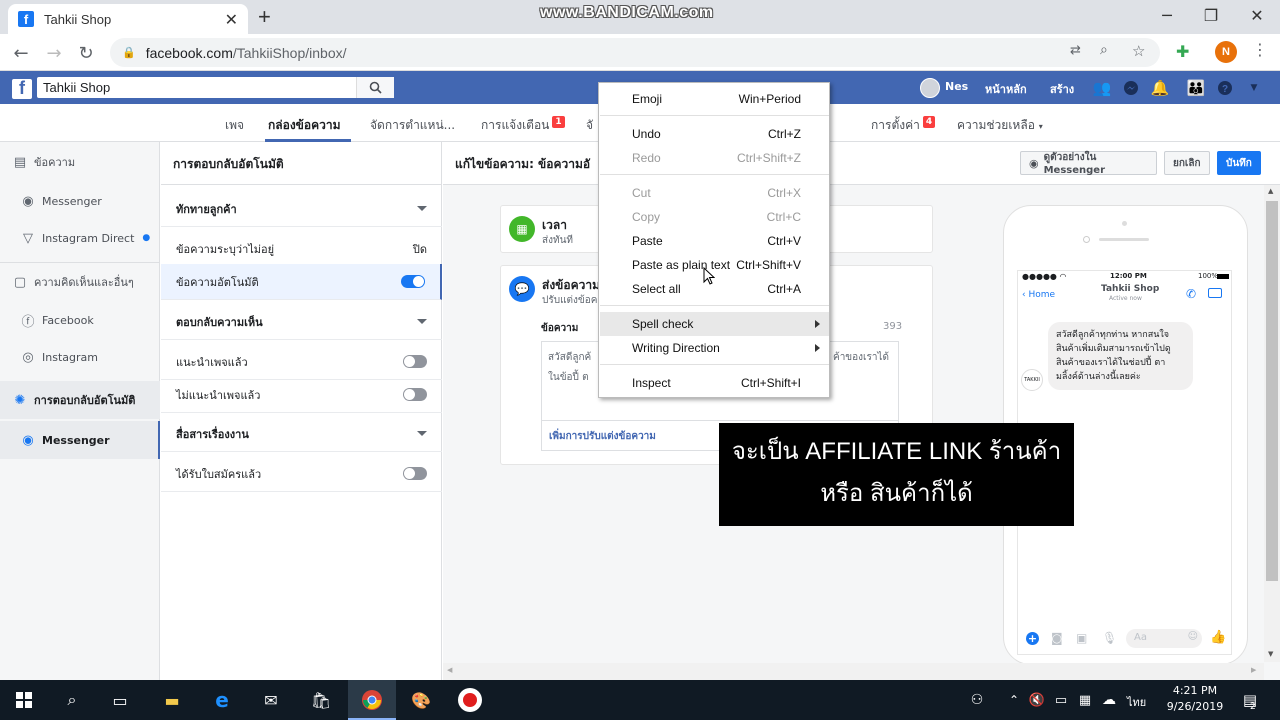 The image size is (1280, 720). Describe the element at coordinates (80, 400) in the screenshot. I see `sidebar-item-automated-responses: ✺ การตอบกลับอัตโนมัติ` at that location.